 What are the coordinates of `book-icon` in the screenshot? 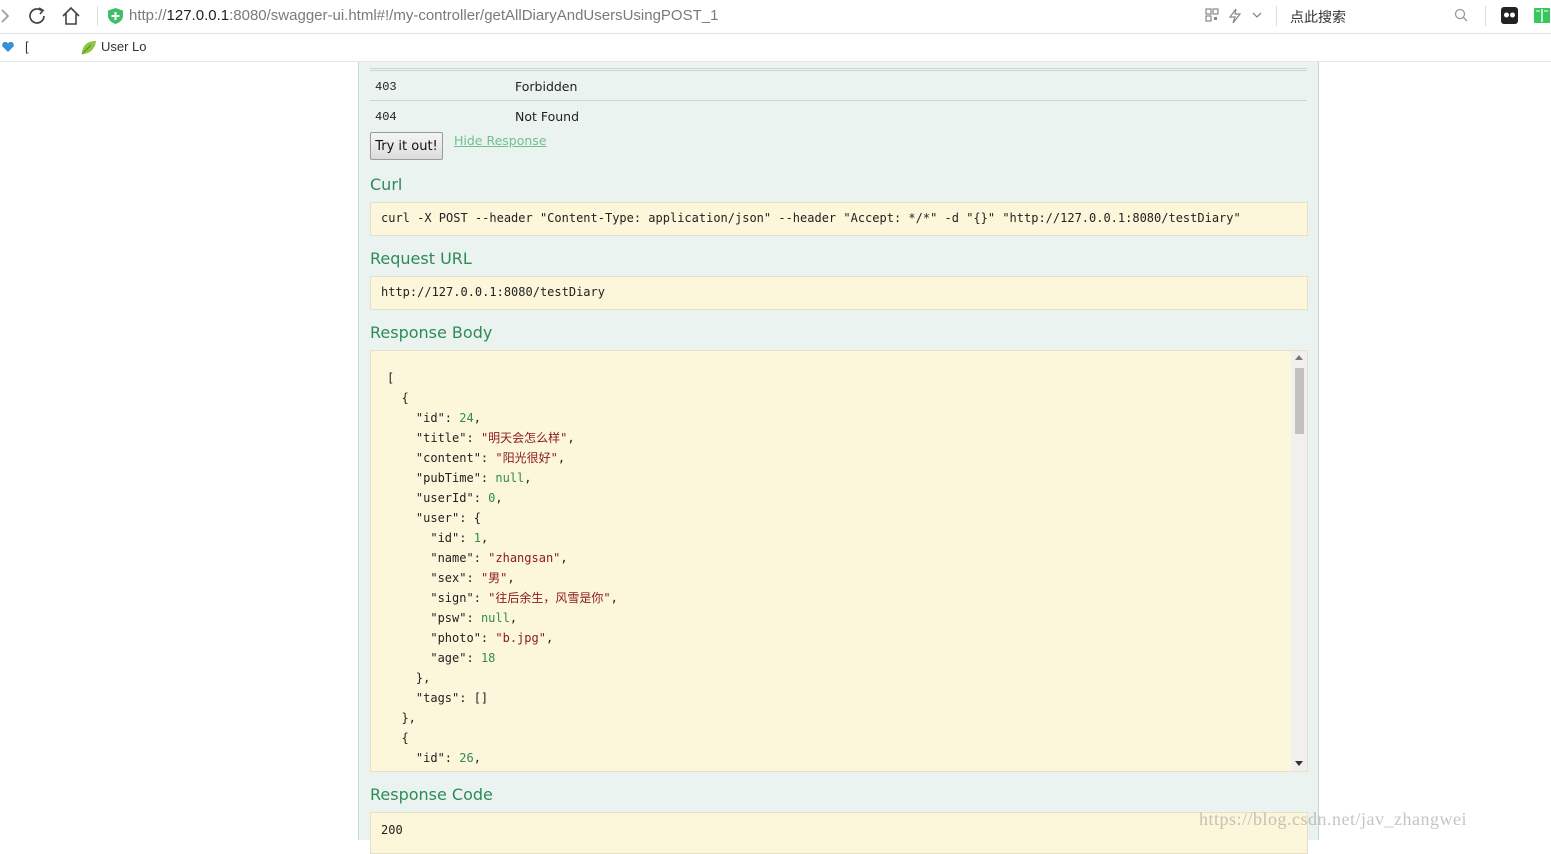 It's located at (1542, 15).